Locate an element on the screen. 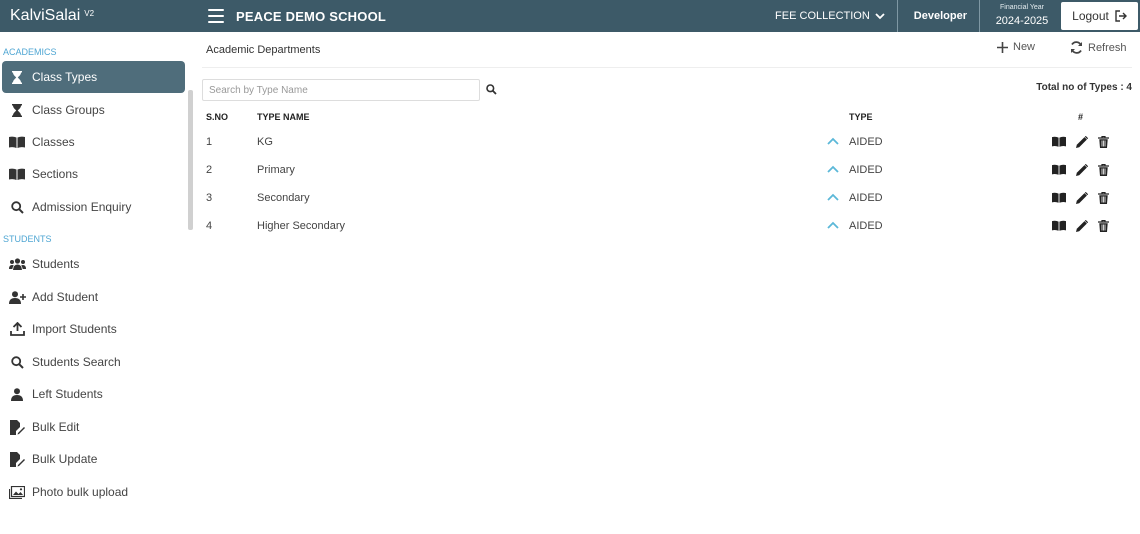 The width and height of the screenshot is (1140, 534). school-name: PEACE DEMO SCHOOL is located at coordinates (311, 16).